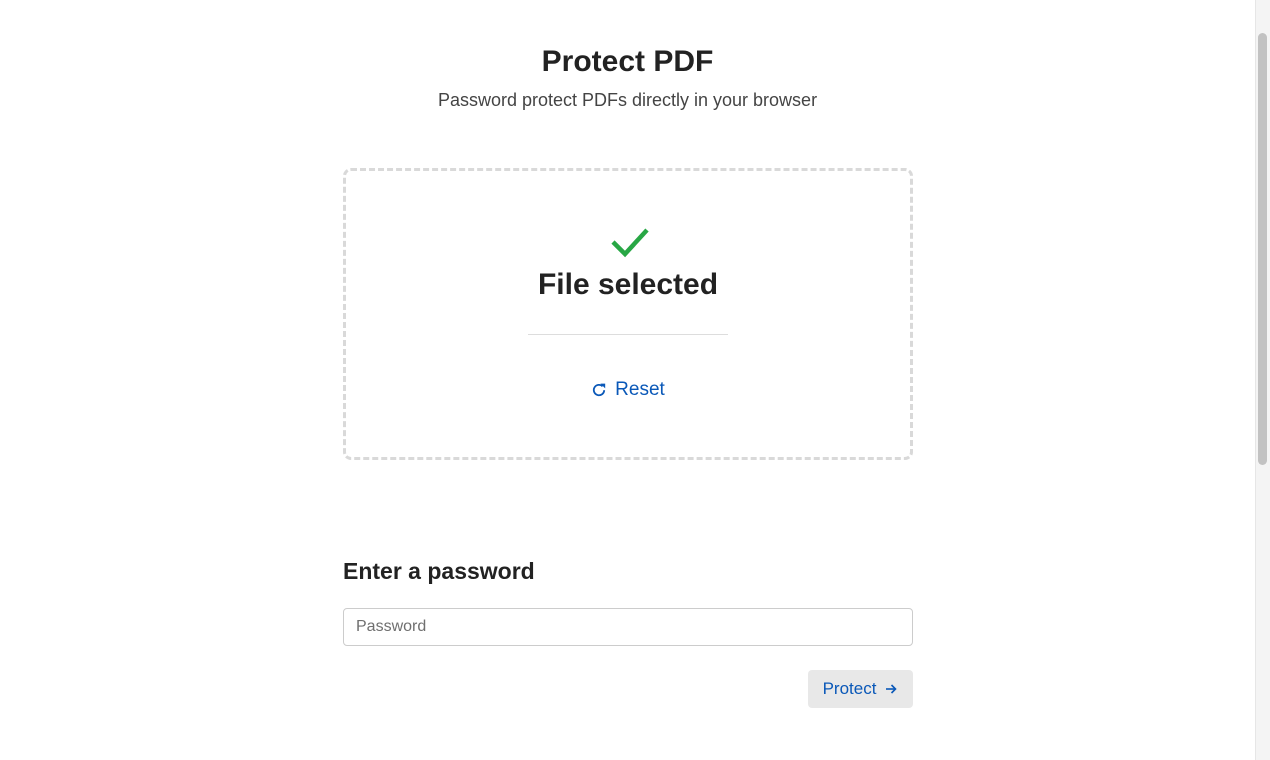 This screenshot has width=1270, height=760. I want to click on protect-label: Protect, so click(849, 688).